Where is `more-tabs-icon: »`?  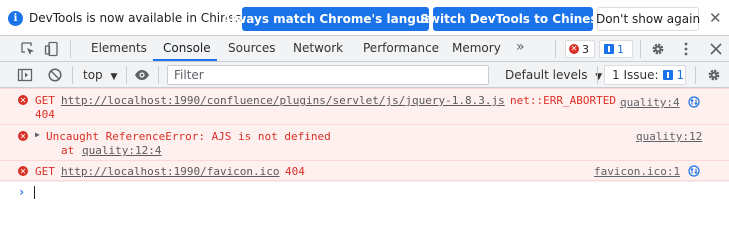
more-tabs-icon: » is located at coordinates (520, 47).